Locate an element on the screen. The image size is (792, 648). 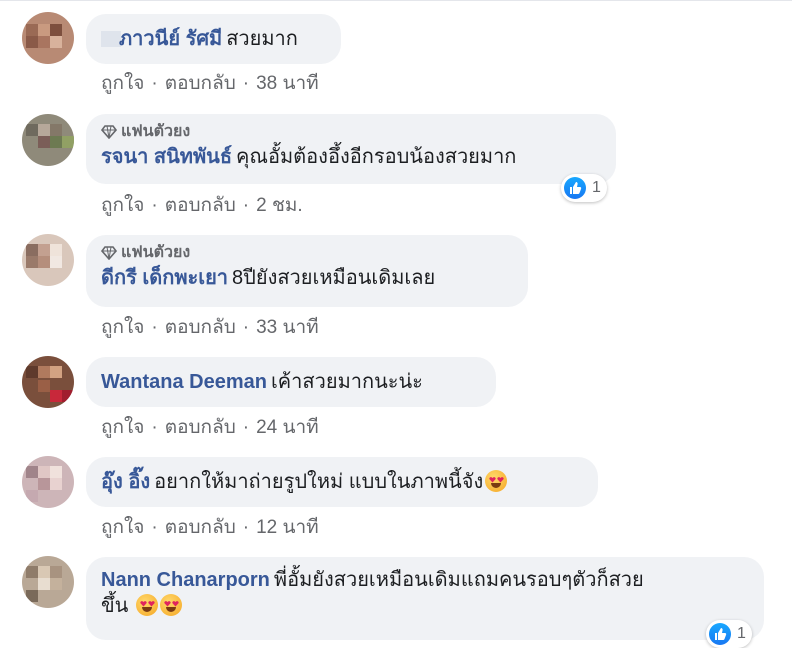
smiling-face-with-hearts-emoji is located at coordinates (496, 481).